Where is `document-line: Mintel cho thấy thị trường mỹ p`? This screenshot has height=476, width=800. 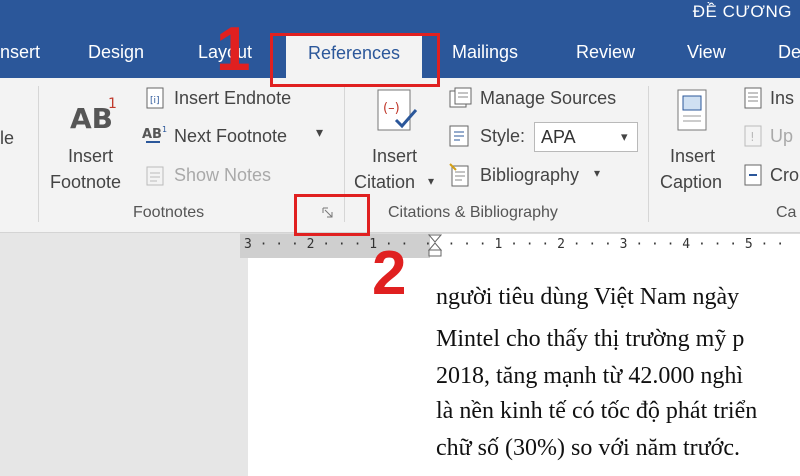 document-line: Mintel cho thấy thị trường mỹ p is located at coordinates (590, 339).